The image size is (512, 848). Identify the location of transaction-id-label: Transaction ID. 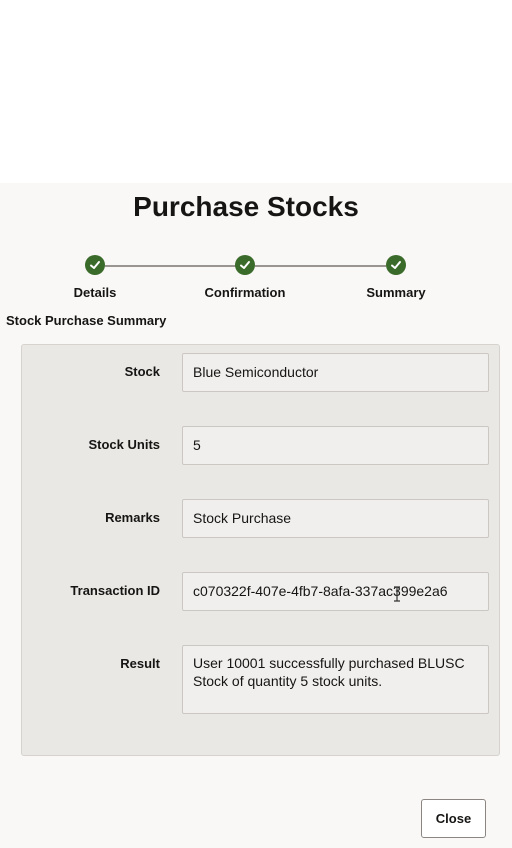
(115, 590).